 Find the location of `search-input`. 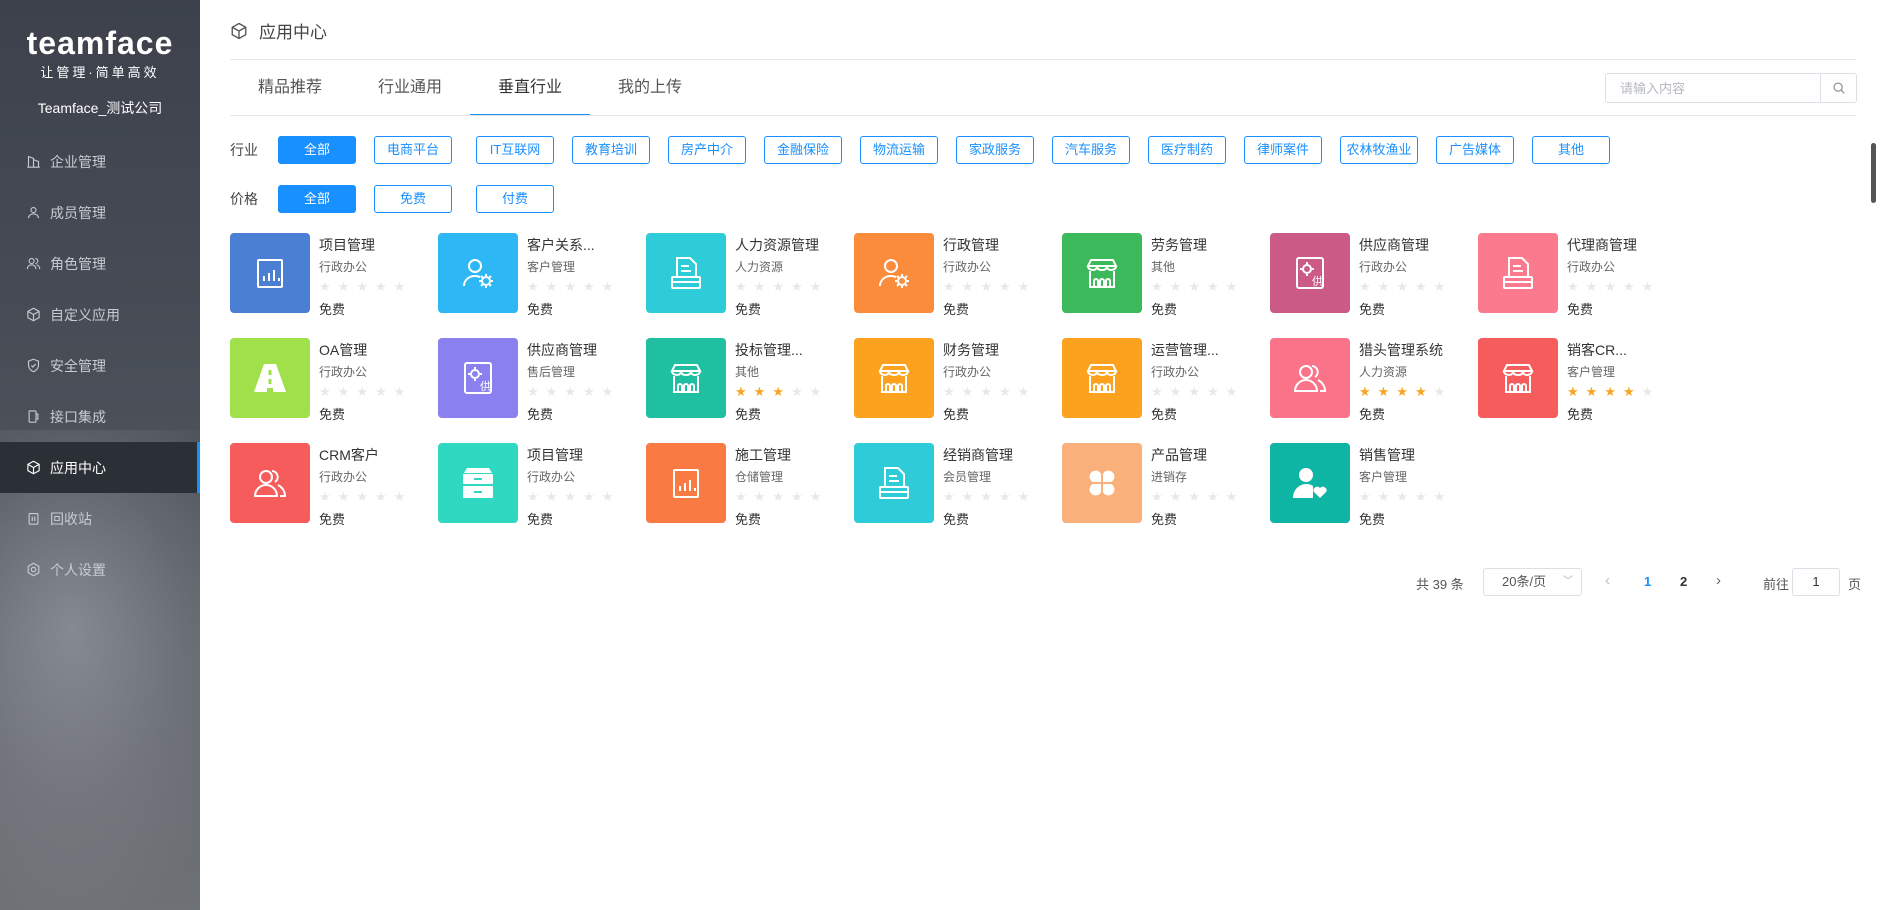

search-input is located at coordinates (1713, 88).